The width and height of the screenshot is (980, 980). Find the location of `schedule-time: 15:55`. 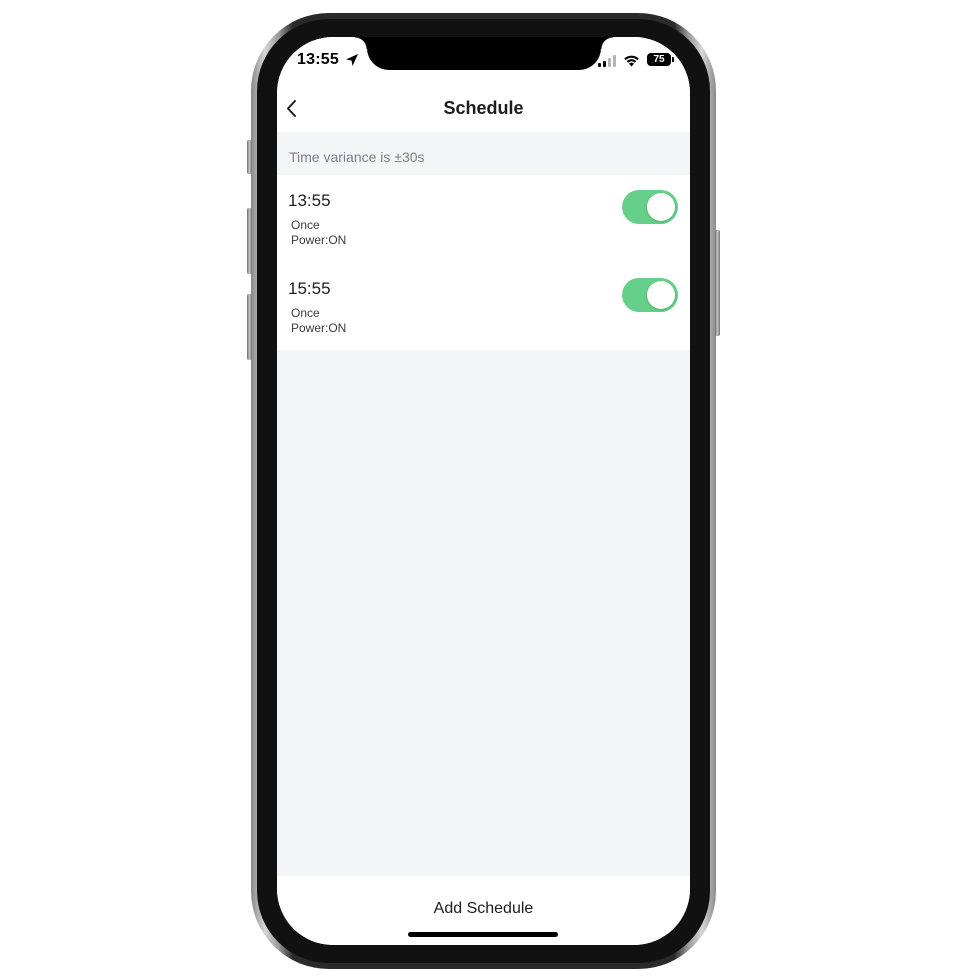

schedule-time: 15:55 is located at coordinates (309, 288).